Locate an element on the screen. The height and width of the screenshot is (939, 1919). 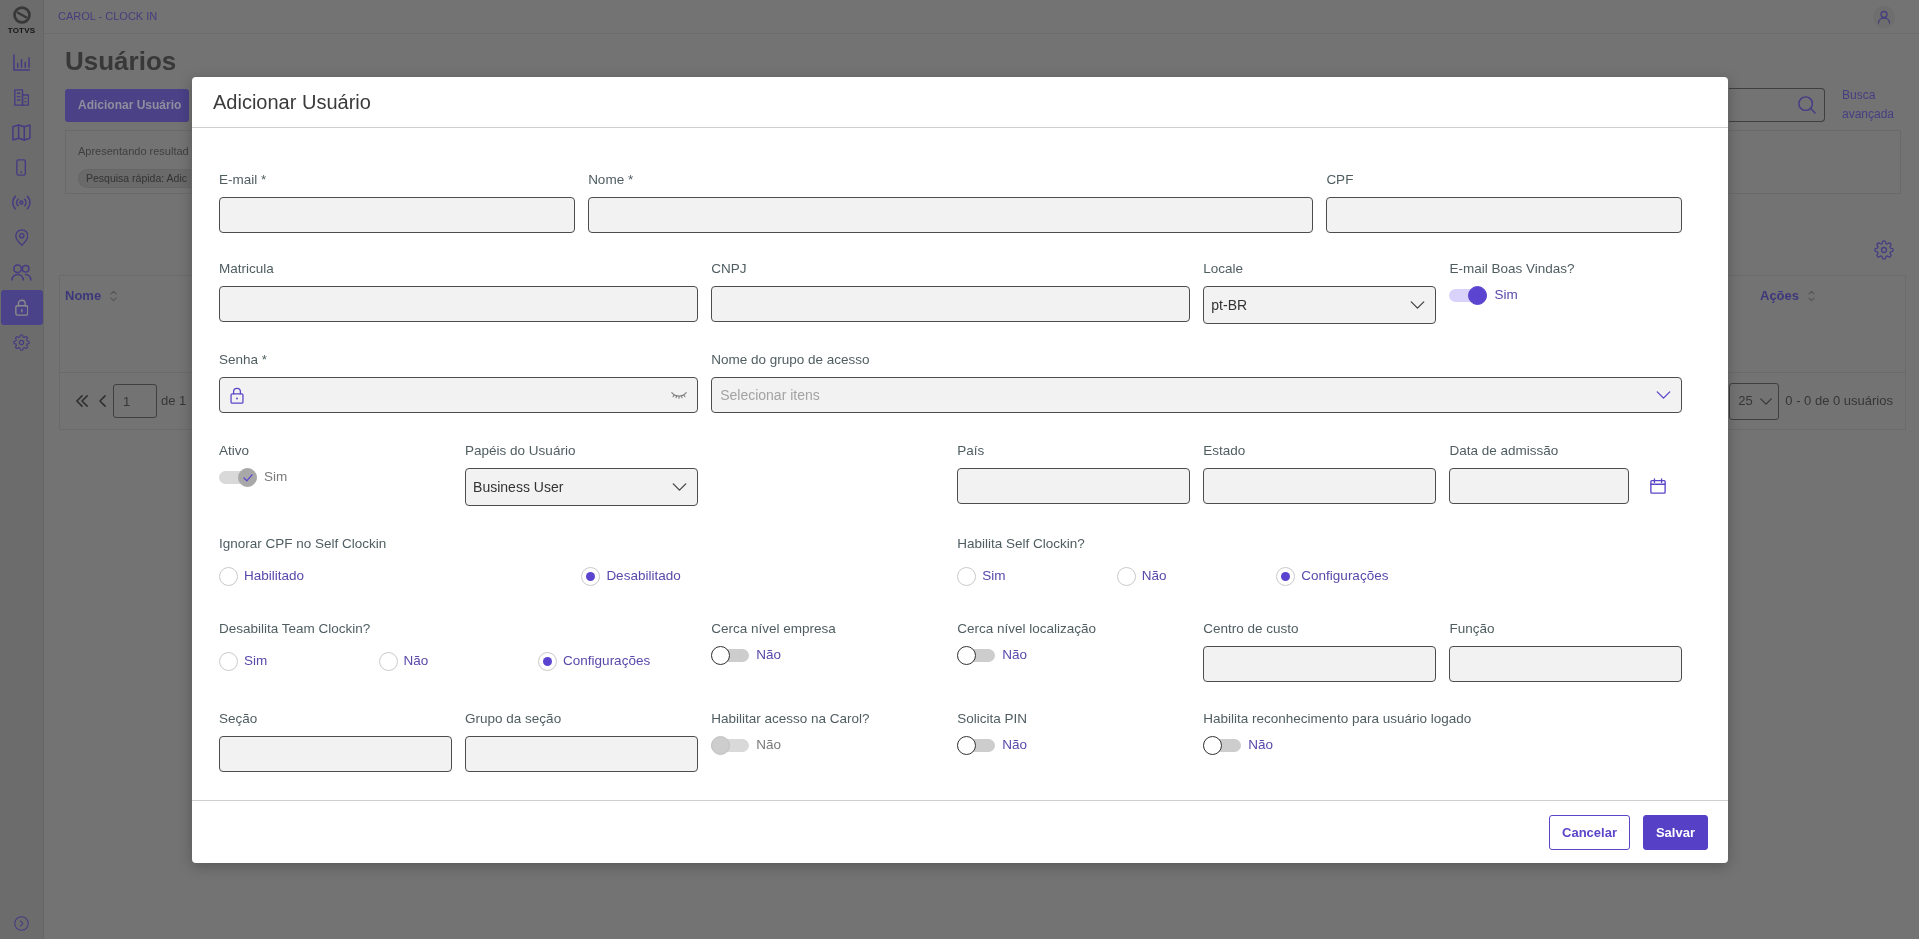
broadcast-icon is located at coordinates (21, 202).